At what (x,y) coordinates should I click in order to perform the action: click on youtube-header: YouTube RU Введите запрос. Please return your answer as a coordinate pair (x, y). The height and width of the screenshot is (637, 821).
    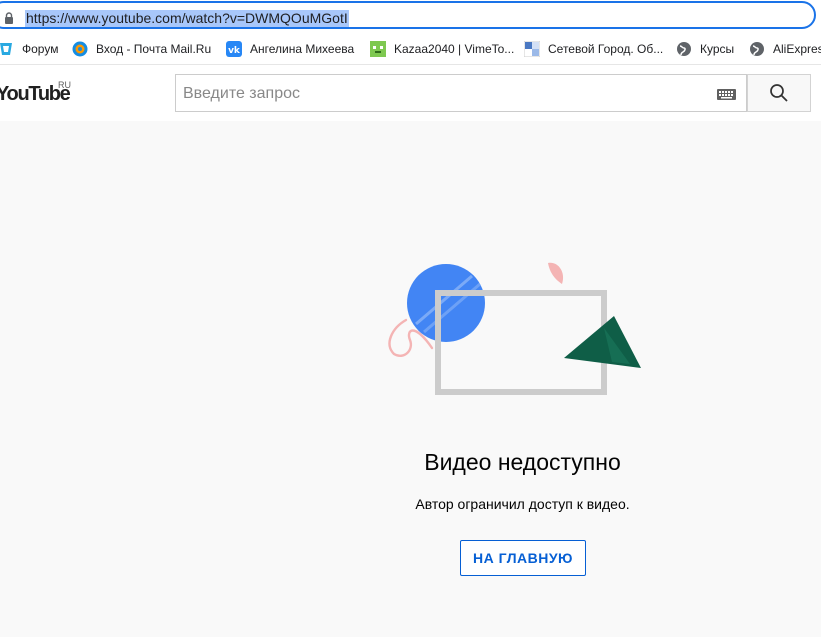
    Looking at the image, I should click on (410, 93).